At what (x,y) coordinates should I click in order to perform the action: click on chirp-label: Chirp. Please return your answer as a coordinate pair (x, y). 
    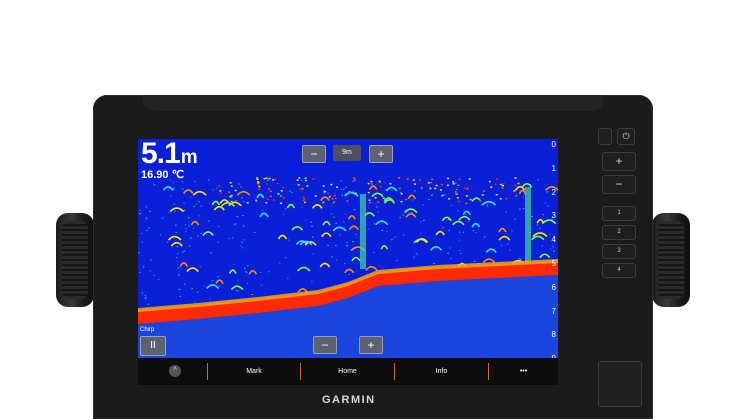
    Looking at the image, I should click on (147, 330).